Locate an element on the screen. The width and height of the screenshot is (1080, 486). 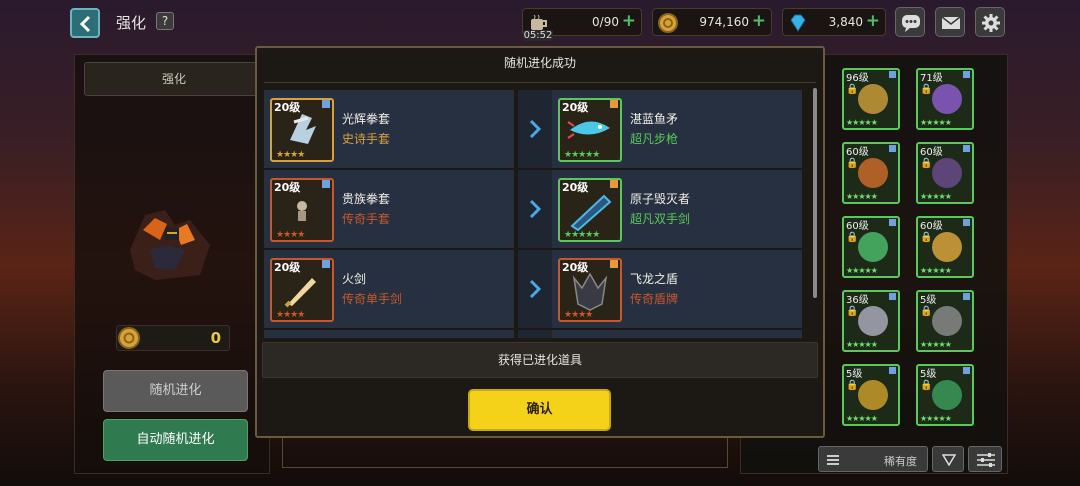
chat-button is located at coordinates (910, 22).